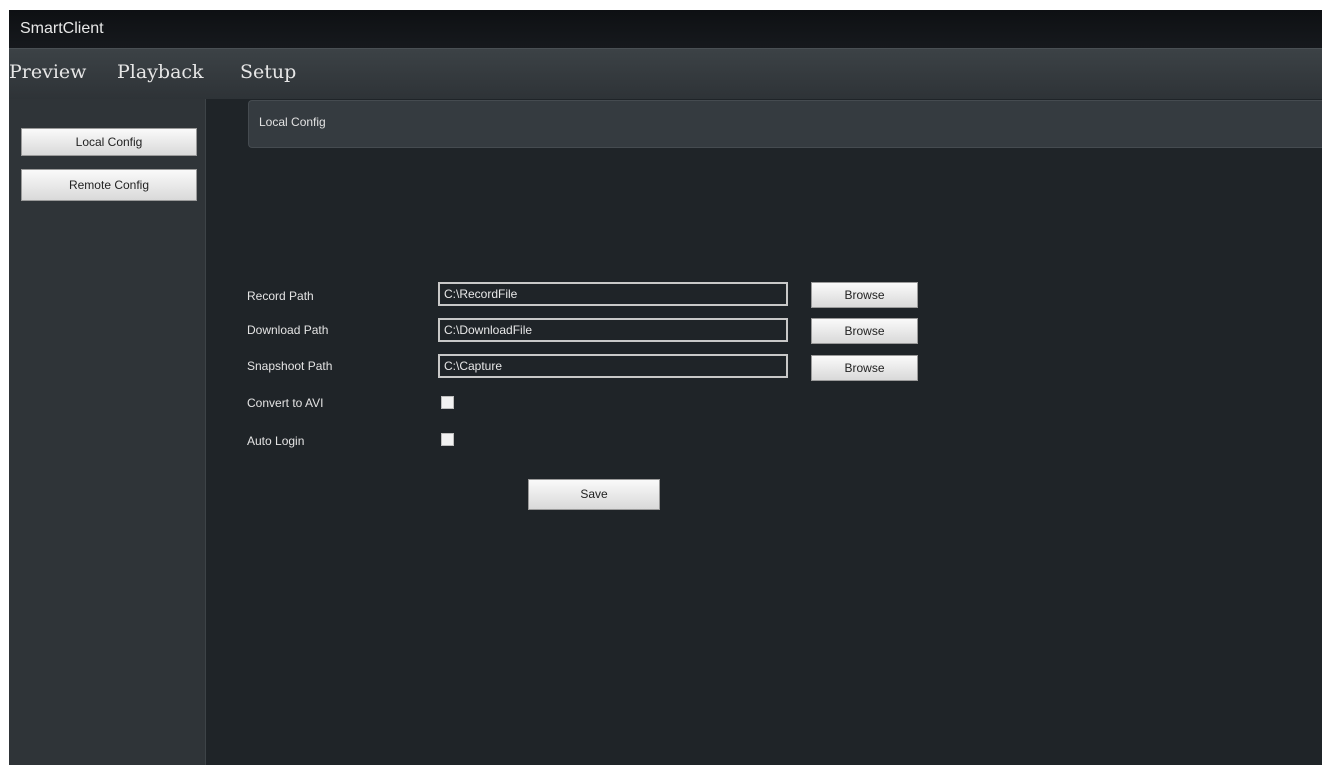  Describe the element at coordinates (613, 366) in the screenshot. I see `snapshoot-path-input: C:\Capture` at that location.